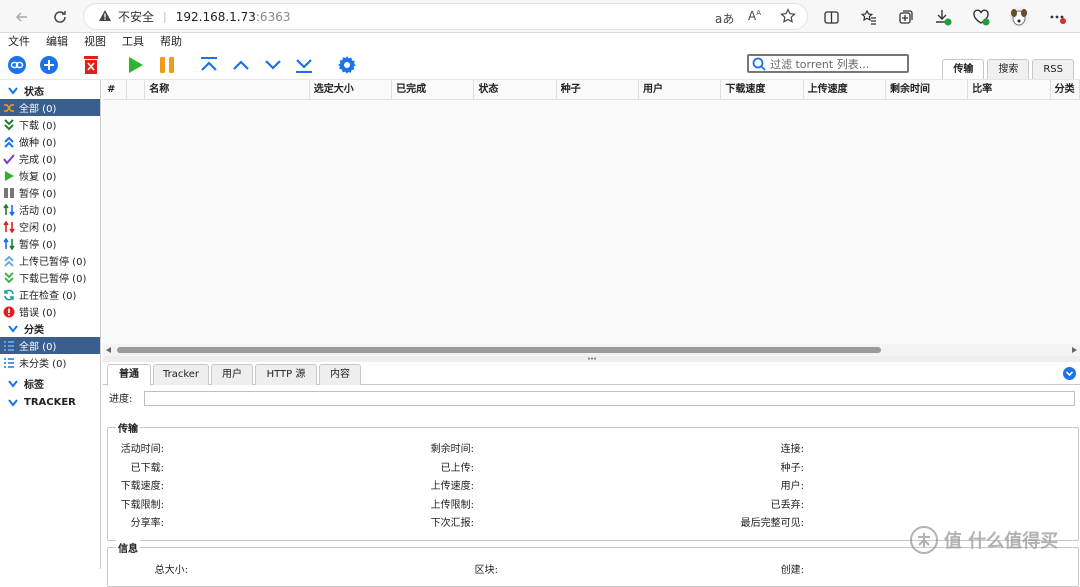 The width and height of the screenshot is (1080, 587). Describe the element at coordinates (50, 345) in the screenshot. I see `category-all: 全部 (0)` at that location.